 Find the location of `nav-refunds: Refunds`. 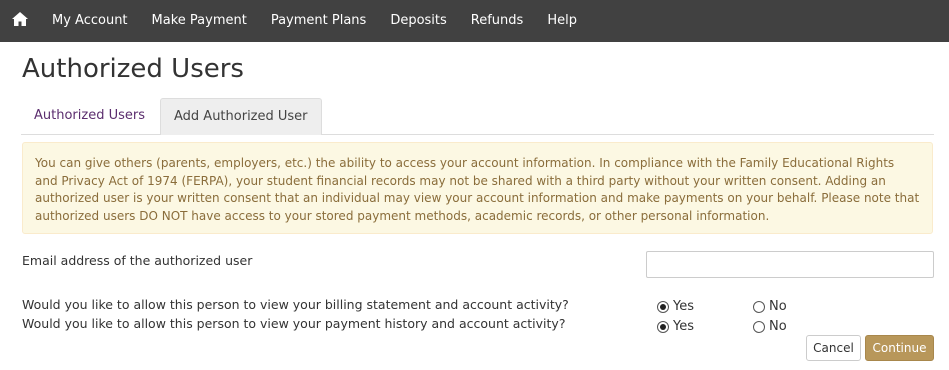

nav-refunds: Refunds is located at coordinates (497, 21).